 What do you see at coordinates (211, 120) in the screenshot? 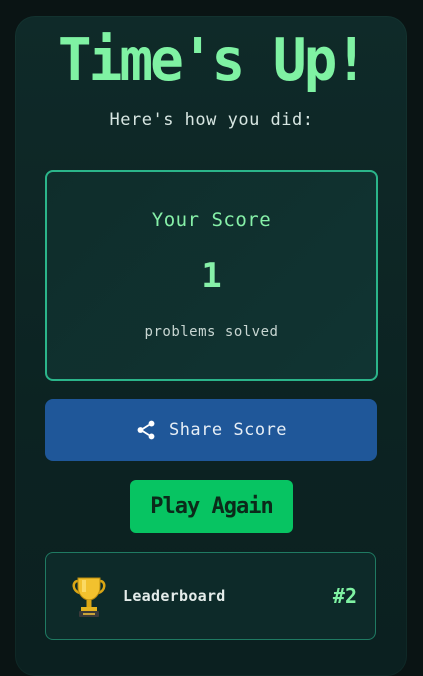
I see `page-subtitle: Here's how you did:` at bounding box center [211, 120].